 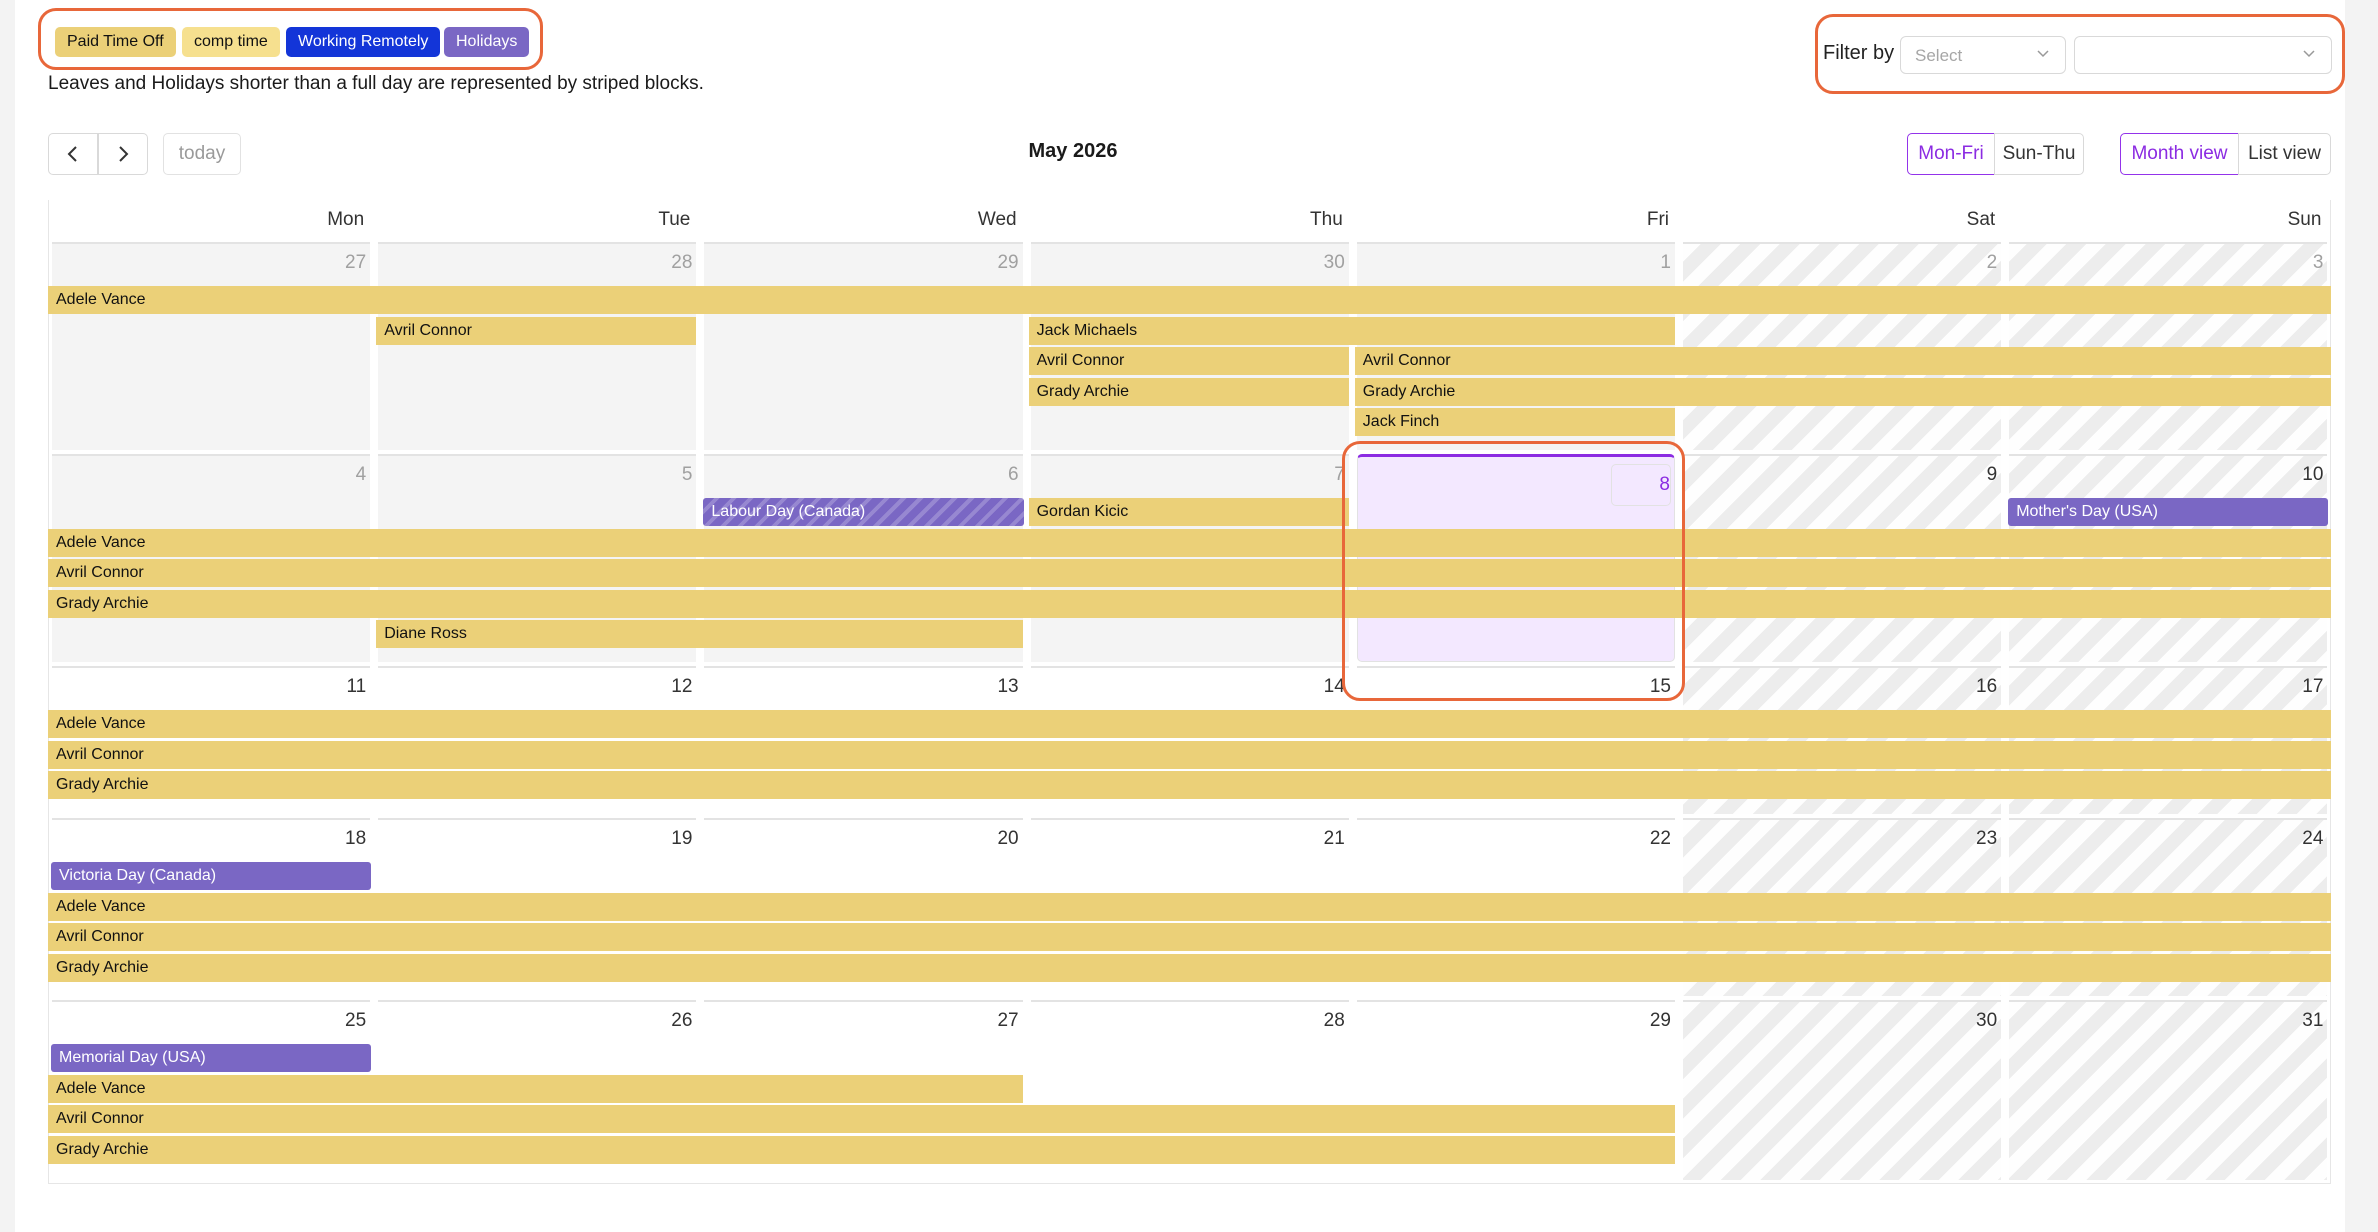 What do you see at coordinates (2304, 219) in the screenshot?
I see `day-of-week-header: Sun` at bounding box center [2304, 219].